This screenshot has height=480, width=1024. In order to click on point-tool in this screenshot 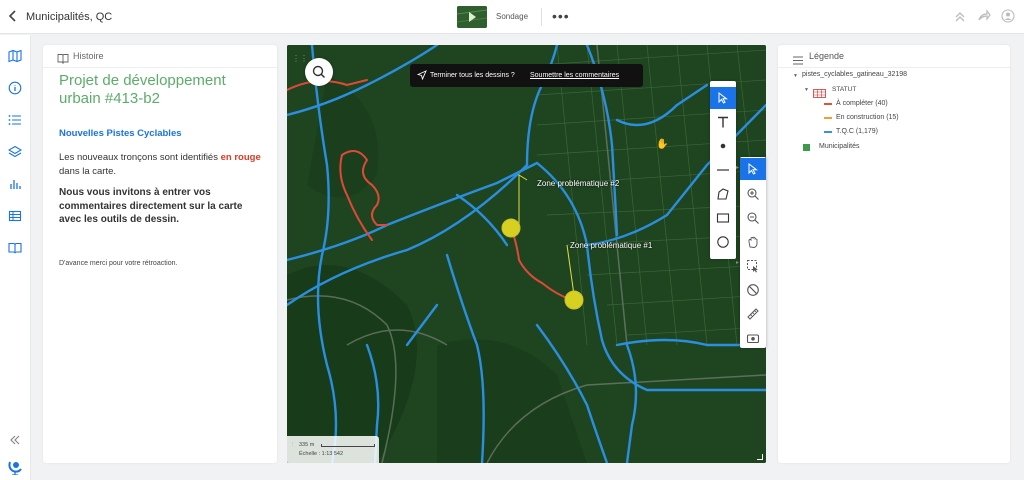, I will do `click(723, 146)`.